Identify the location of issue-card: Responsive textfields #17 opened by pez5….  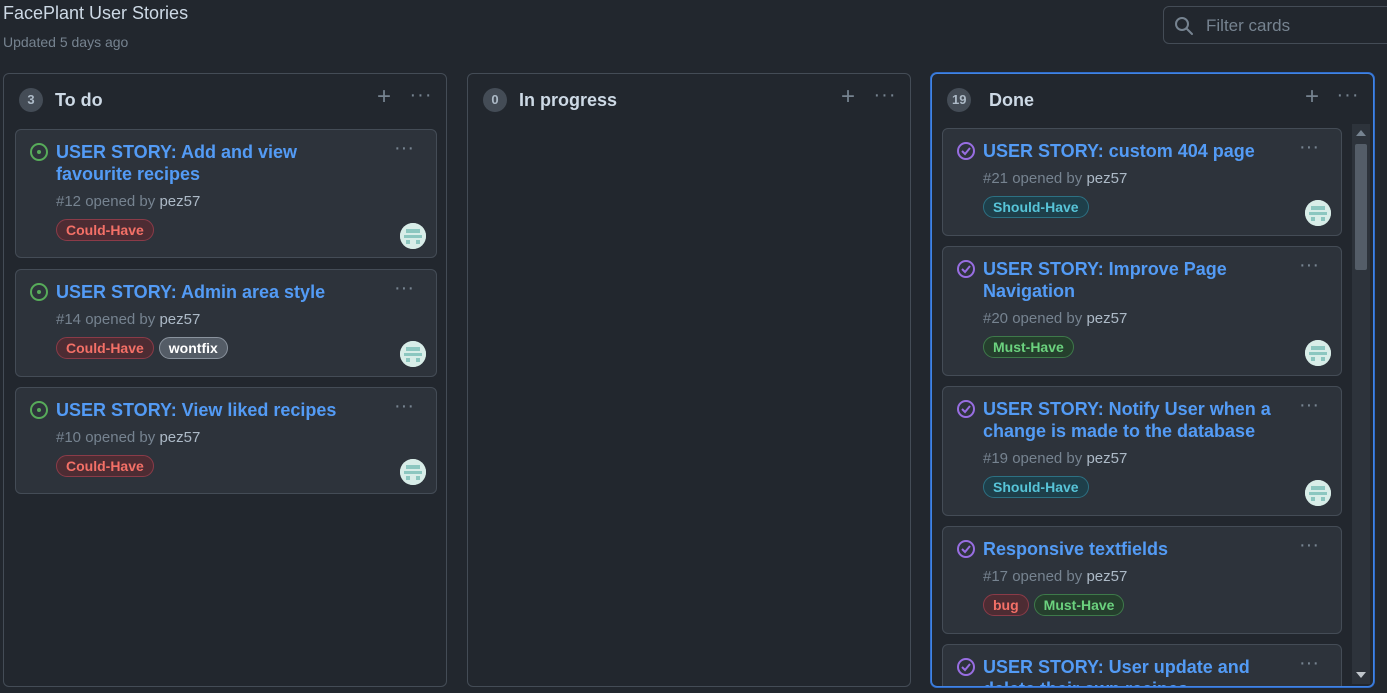
(1142, 580).